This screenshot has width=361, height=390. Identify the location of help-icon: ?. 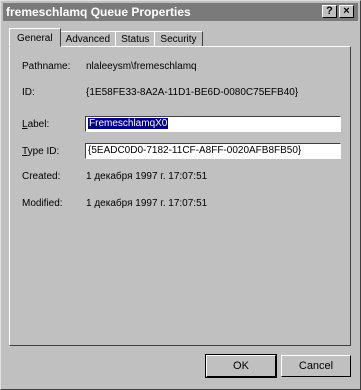
(329, 11).